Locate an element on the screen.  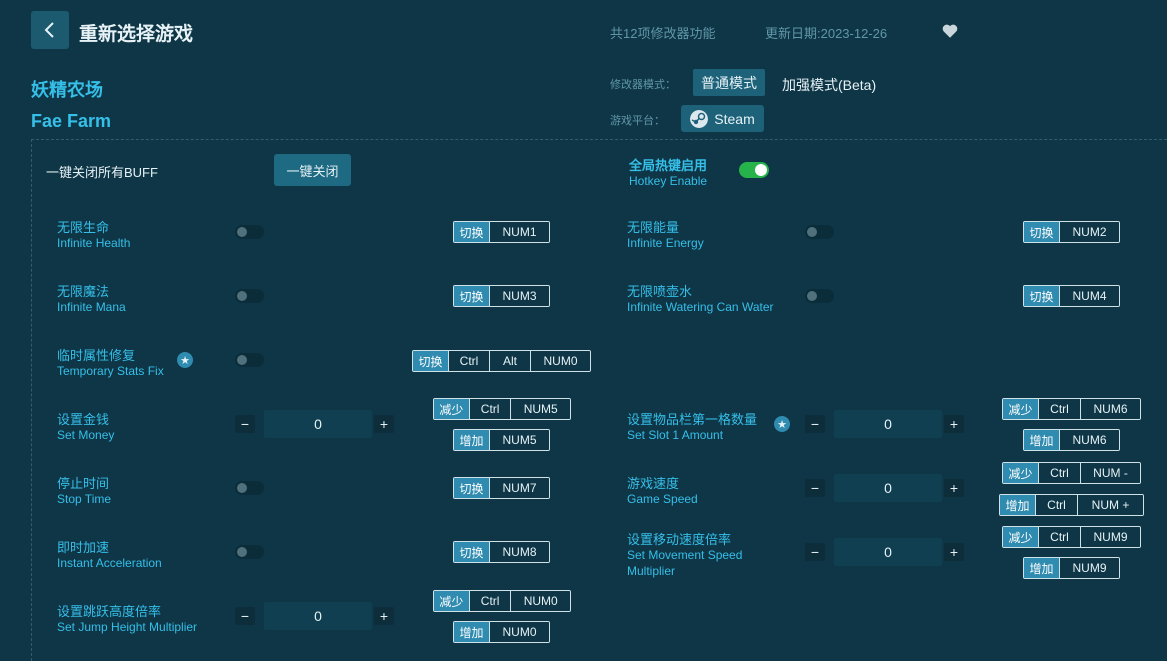
hotkey-key: NUM + is located at coordinates (1110, 505).